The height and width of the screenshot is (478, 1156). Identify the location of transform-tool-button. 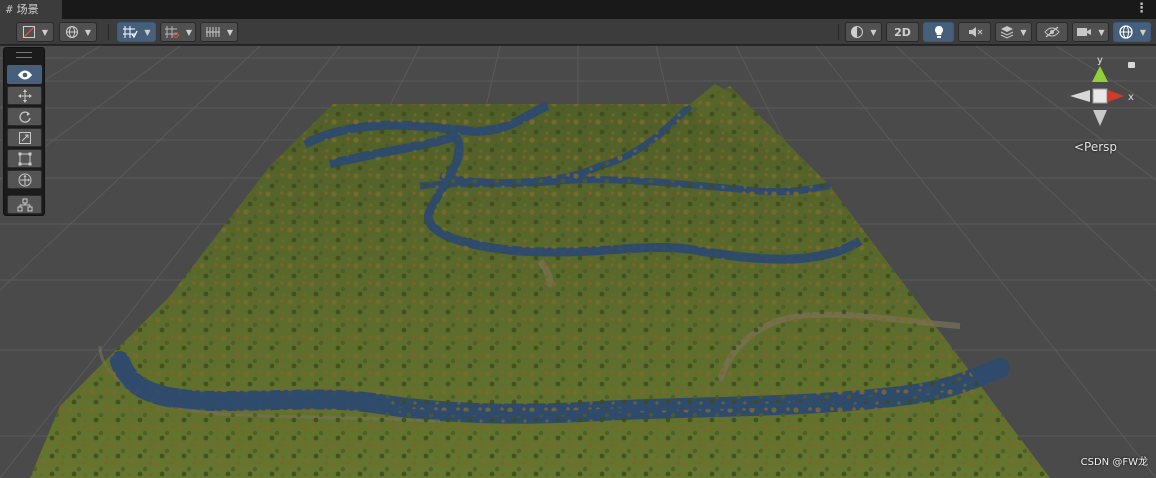
(24, 179).